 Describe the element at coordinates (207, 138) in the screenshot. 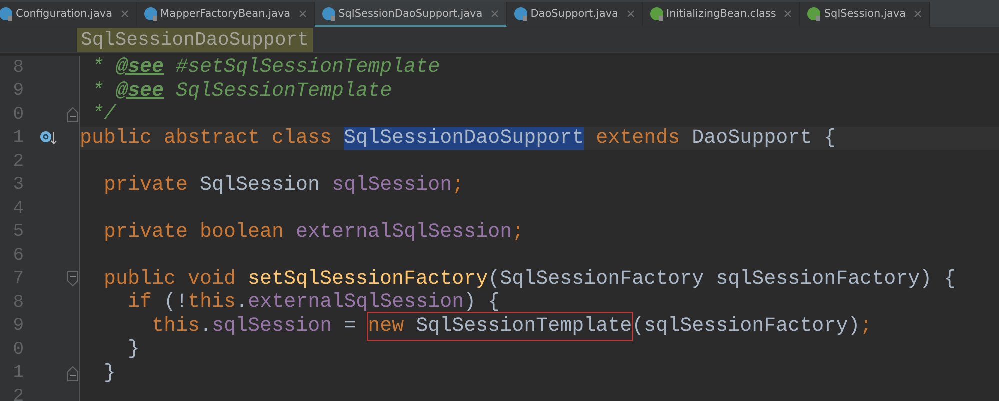

I see `code-token: public abstract class` at that location.